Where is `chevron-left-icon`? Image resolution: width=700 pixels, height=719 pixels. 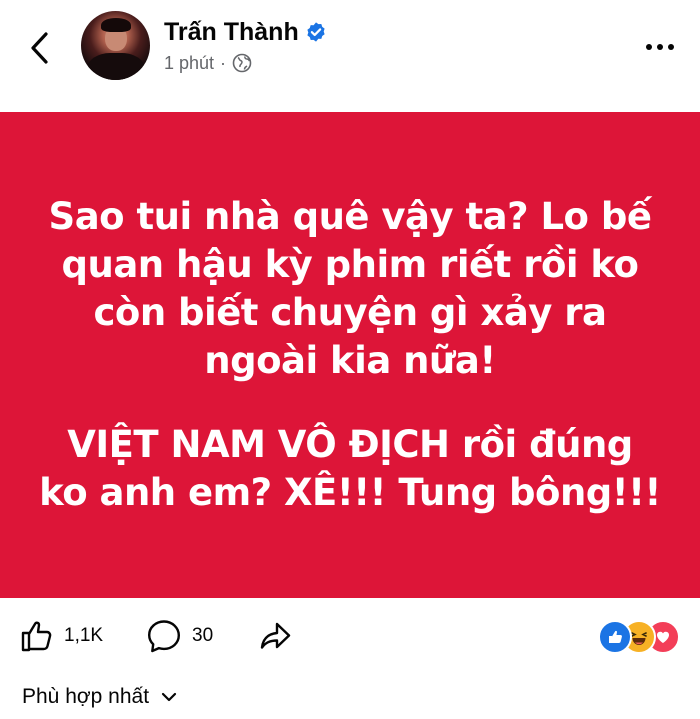 chevron-left-icon is located at coordinates (39, 48).